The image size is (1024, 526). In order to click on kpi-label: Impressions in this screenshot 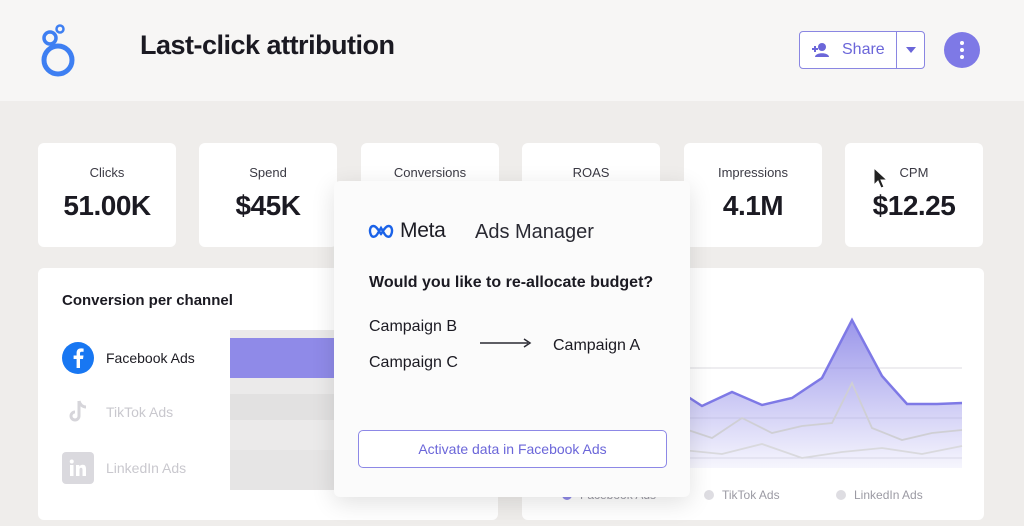, I will do `click(753, 172)`.